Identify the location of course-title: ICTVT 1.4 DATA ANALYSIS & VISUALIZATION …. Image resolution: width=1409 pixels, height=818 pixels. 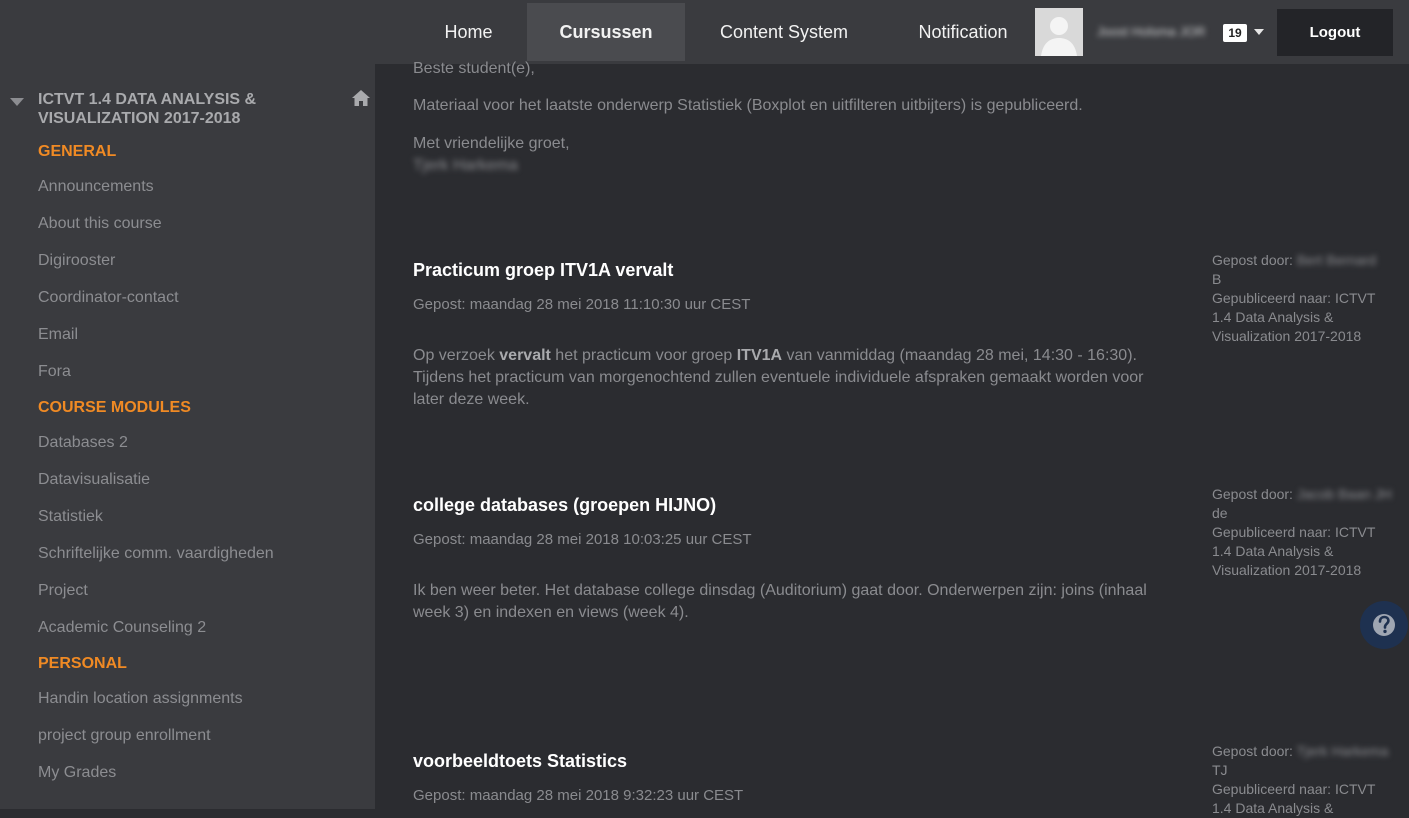
(188, 109).